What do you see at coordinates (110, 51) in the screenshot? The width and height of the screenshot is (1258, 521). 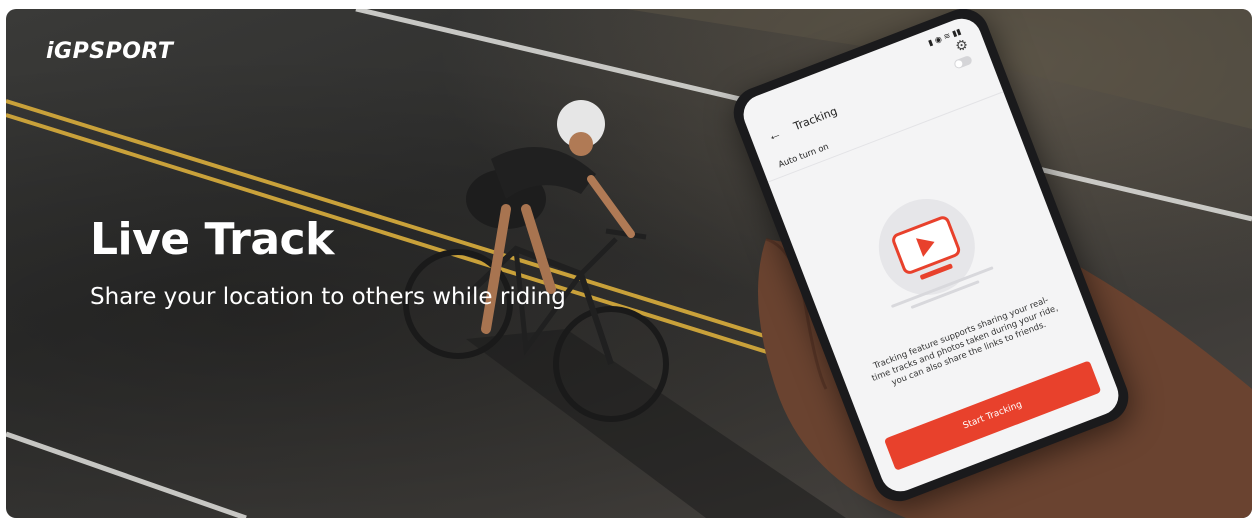 I see `igpsport-logo: iGPSPORT` at bounding box center [110, 51].